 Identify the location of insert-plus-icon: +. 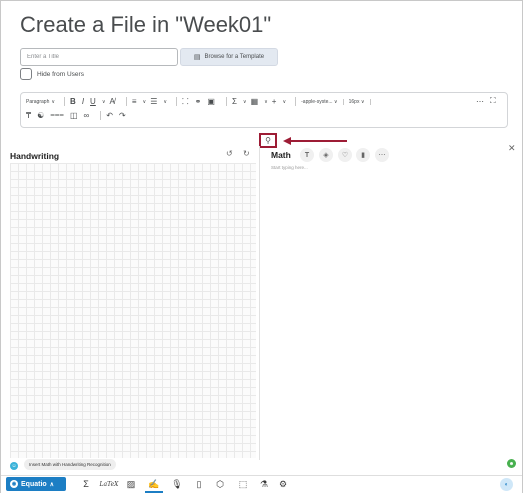
(274, 101).